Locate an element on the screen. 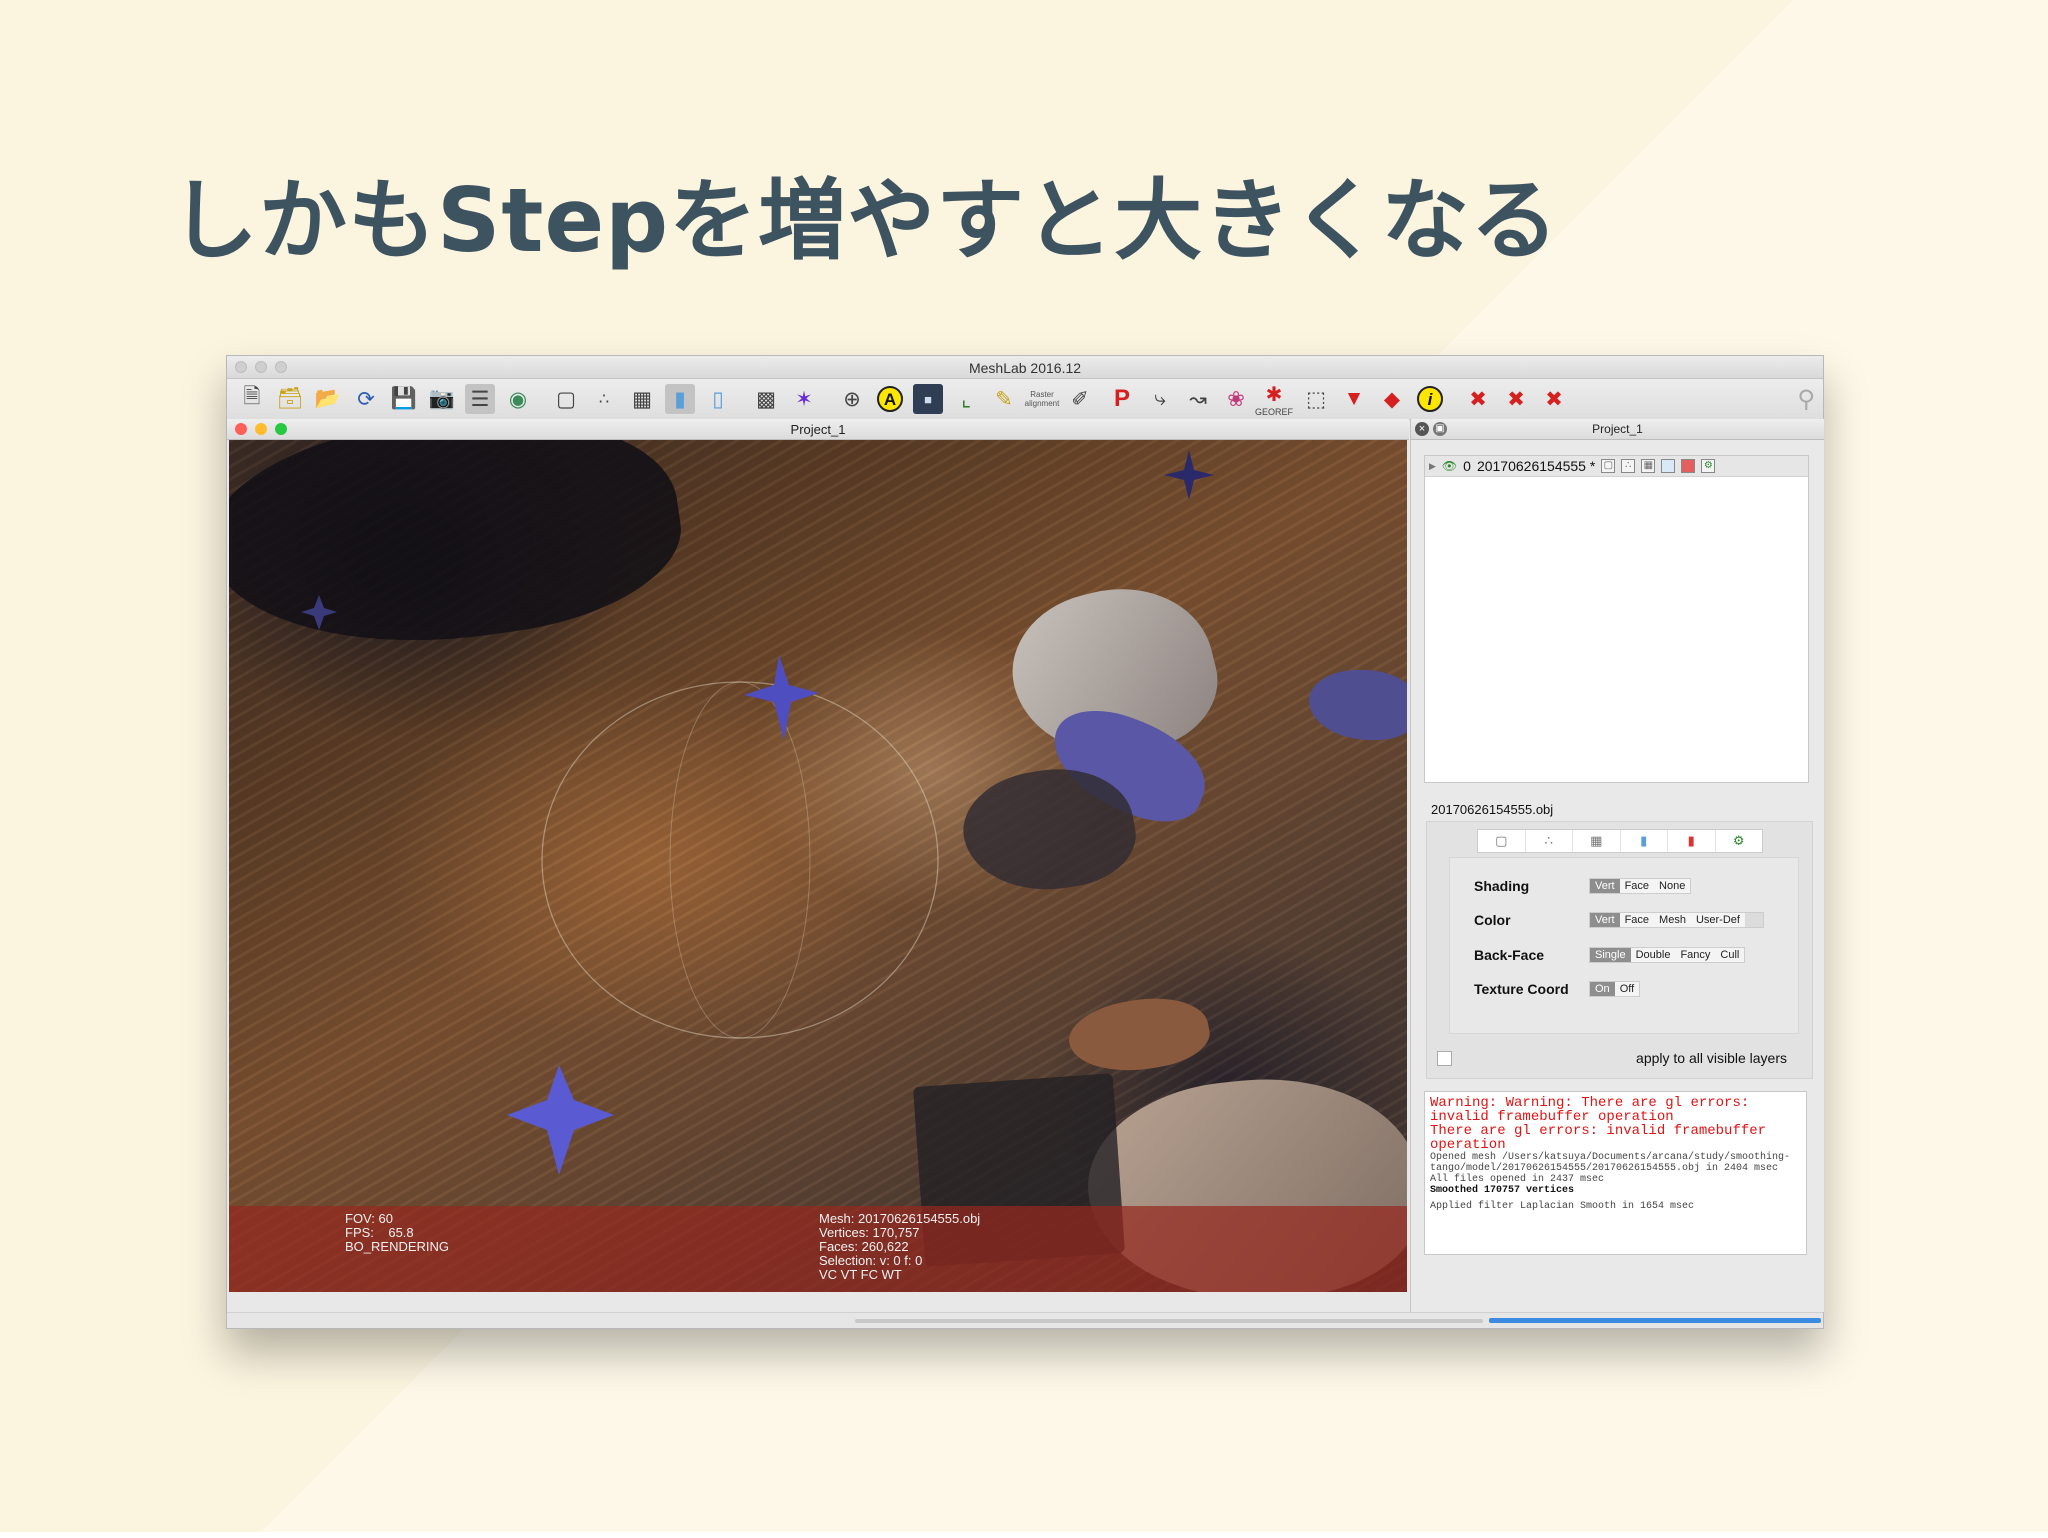 Image resolution: width=2048 pixels, height=1538 pixels. backface-label: Back-Face is located at coordinates (1509, 955).